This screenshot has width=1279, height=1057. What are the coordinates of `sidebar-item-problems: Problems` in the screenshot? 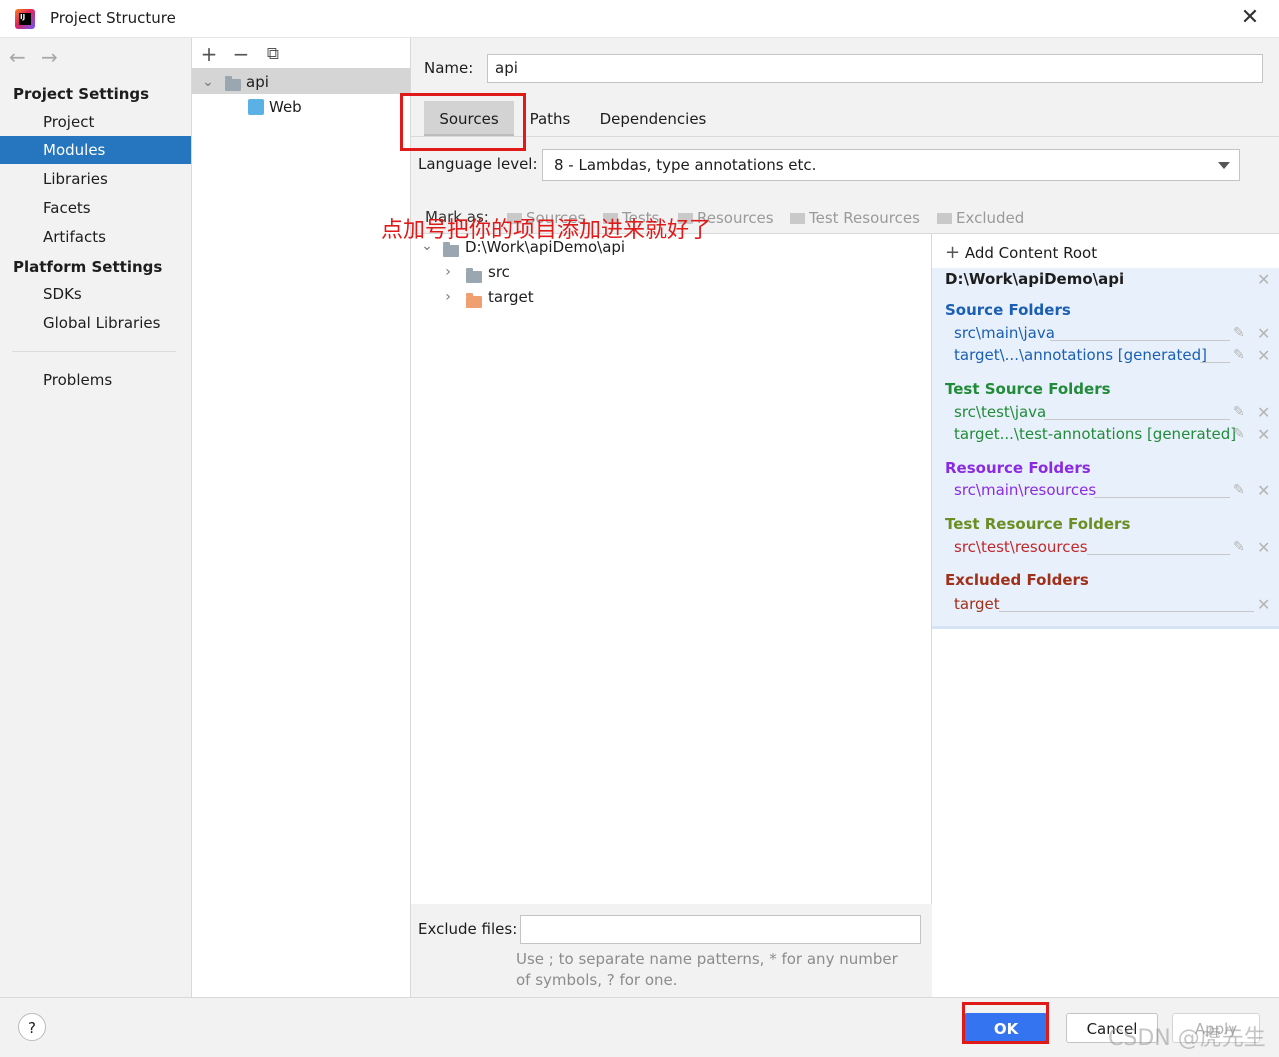 It's located at (95, 380).